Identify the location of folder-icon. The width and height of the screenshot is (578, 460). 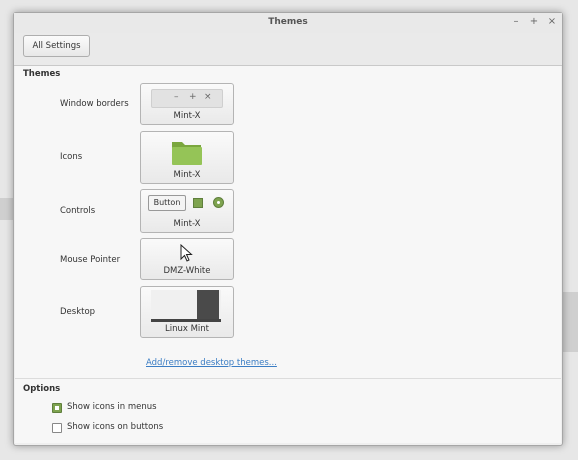
(187, 153).